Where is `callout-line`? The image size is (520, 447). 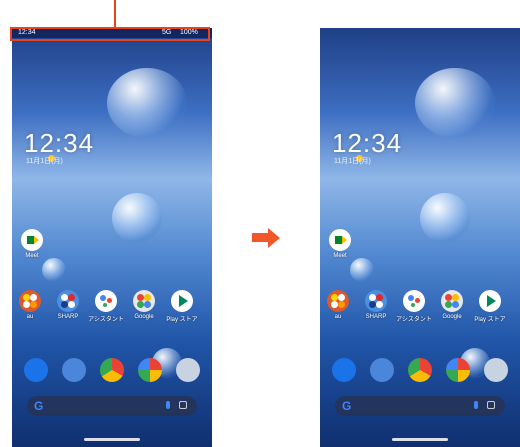 callout-line is located at coordinates (115, 14).